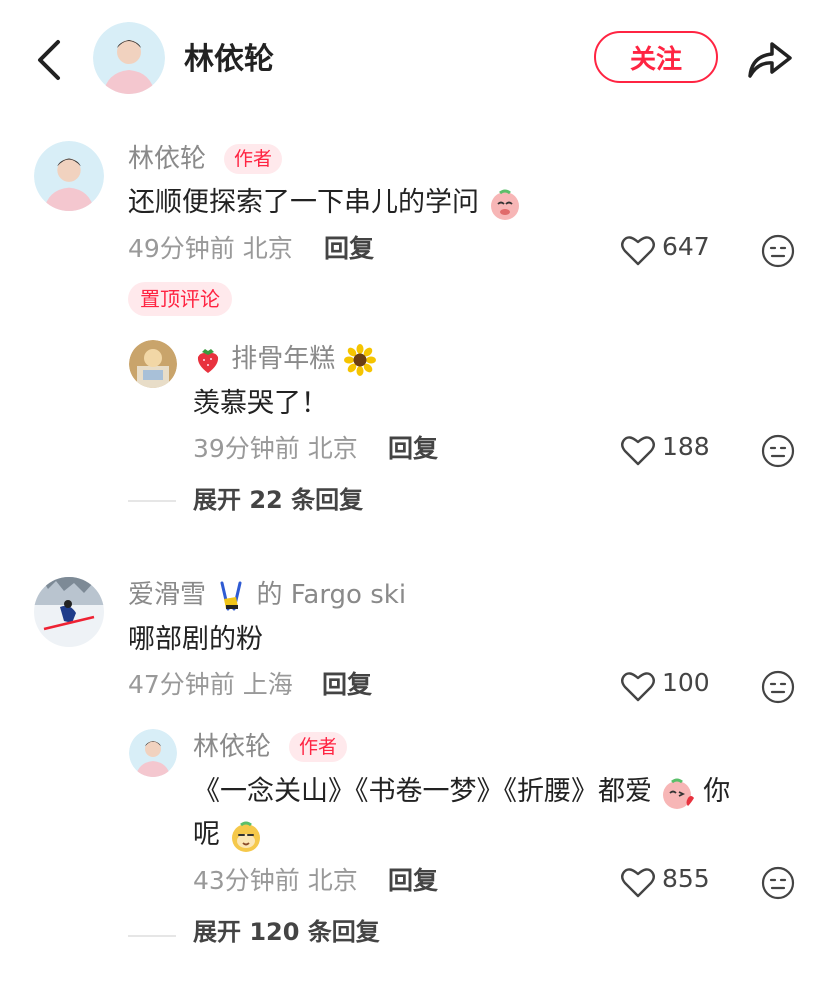 This screenshot has height=990, width=828. I want to click on shy-face-emoji-icon, so click(504, 204).